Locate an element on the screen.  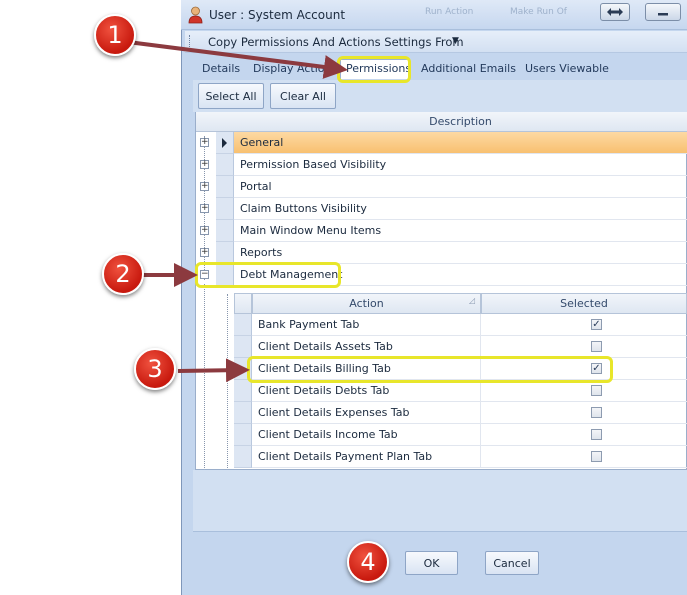
blurred-toolbar-item: Run Action is located at coordinates (449, 12).